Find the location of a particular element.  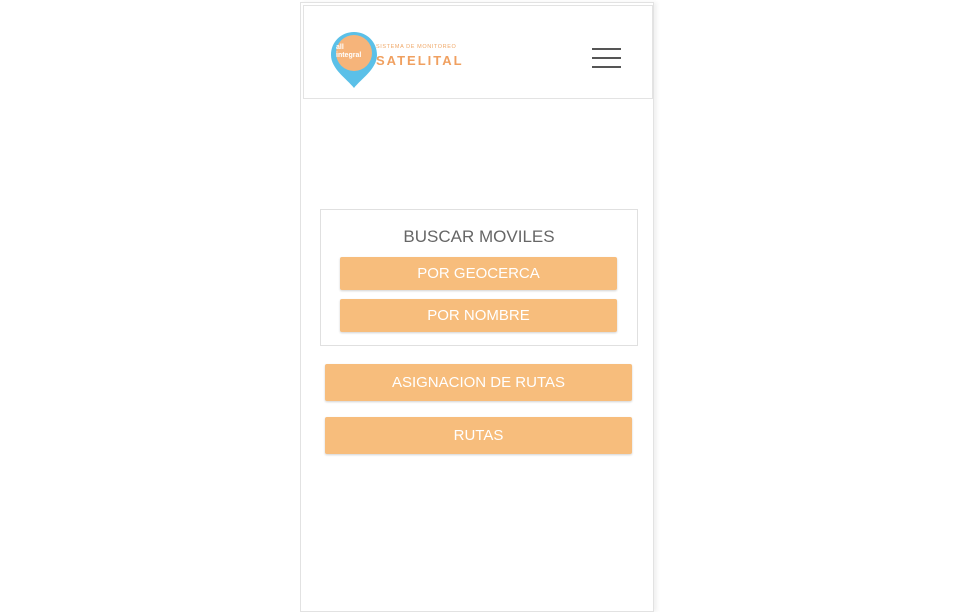

routes-button: RUTAS is located at coordinates (478, 435).